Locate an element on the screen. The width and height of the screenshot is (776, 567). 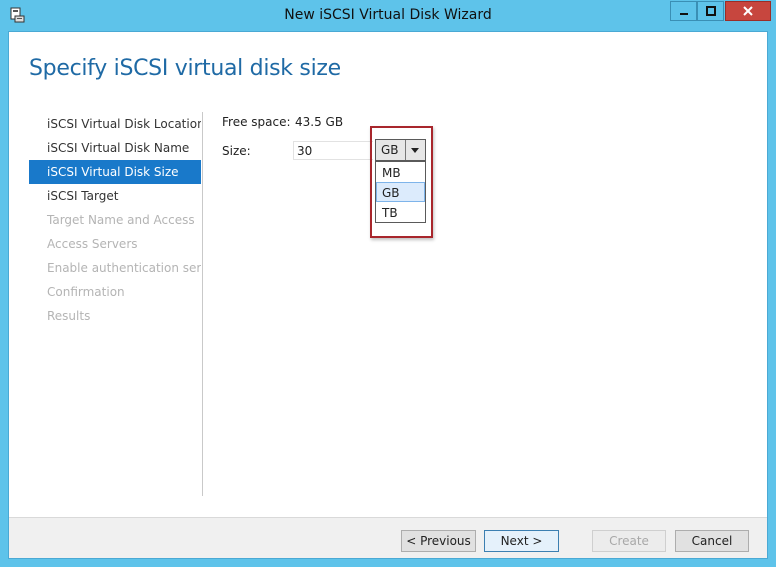
close-button is located at coordinates (748, 11).